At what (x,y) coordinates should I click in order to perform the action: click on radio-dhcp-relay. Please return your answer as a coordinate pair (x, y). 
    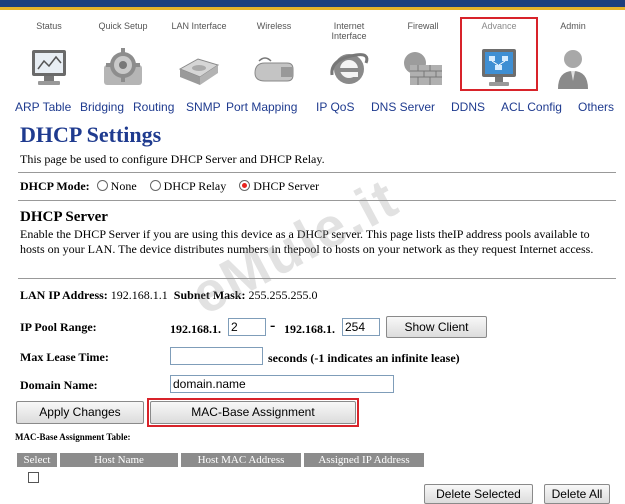
    Looking at the image, I should click on (155, 185).